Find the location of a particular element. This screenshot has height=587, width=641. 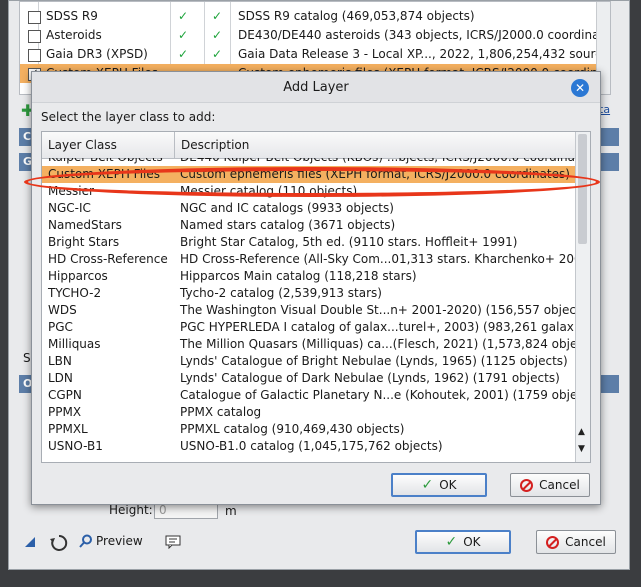

comment-icon is located at coordinates (173, 542).